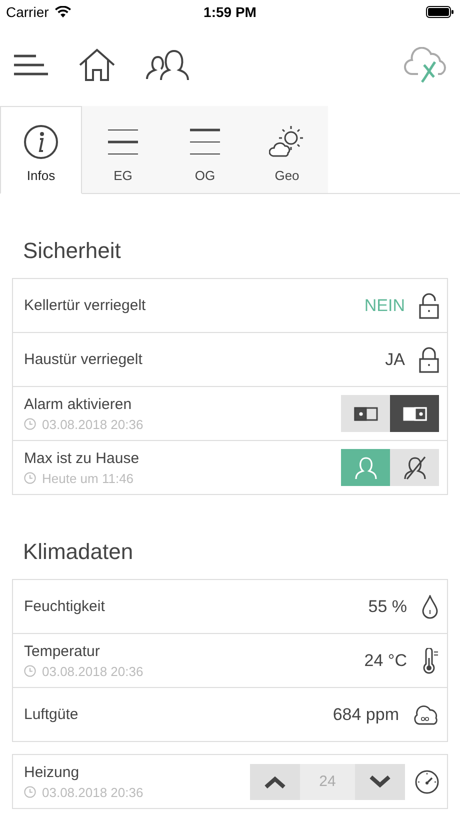 Image resolution: width=460 pixels, height=818 pixels. What do you see at coordinates (97, 65) in the screenshot?
I see `home-icon` at bounding box center [97, 65].